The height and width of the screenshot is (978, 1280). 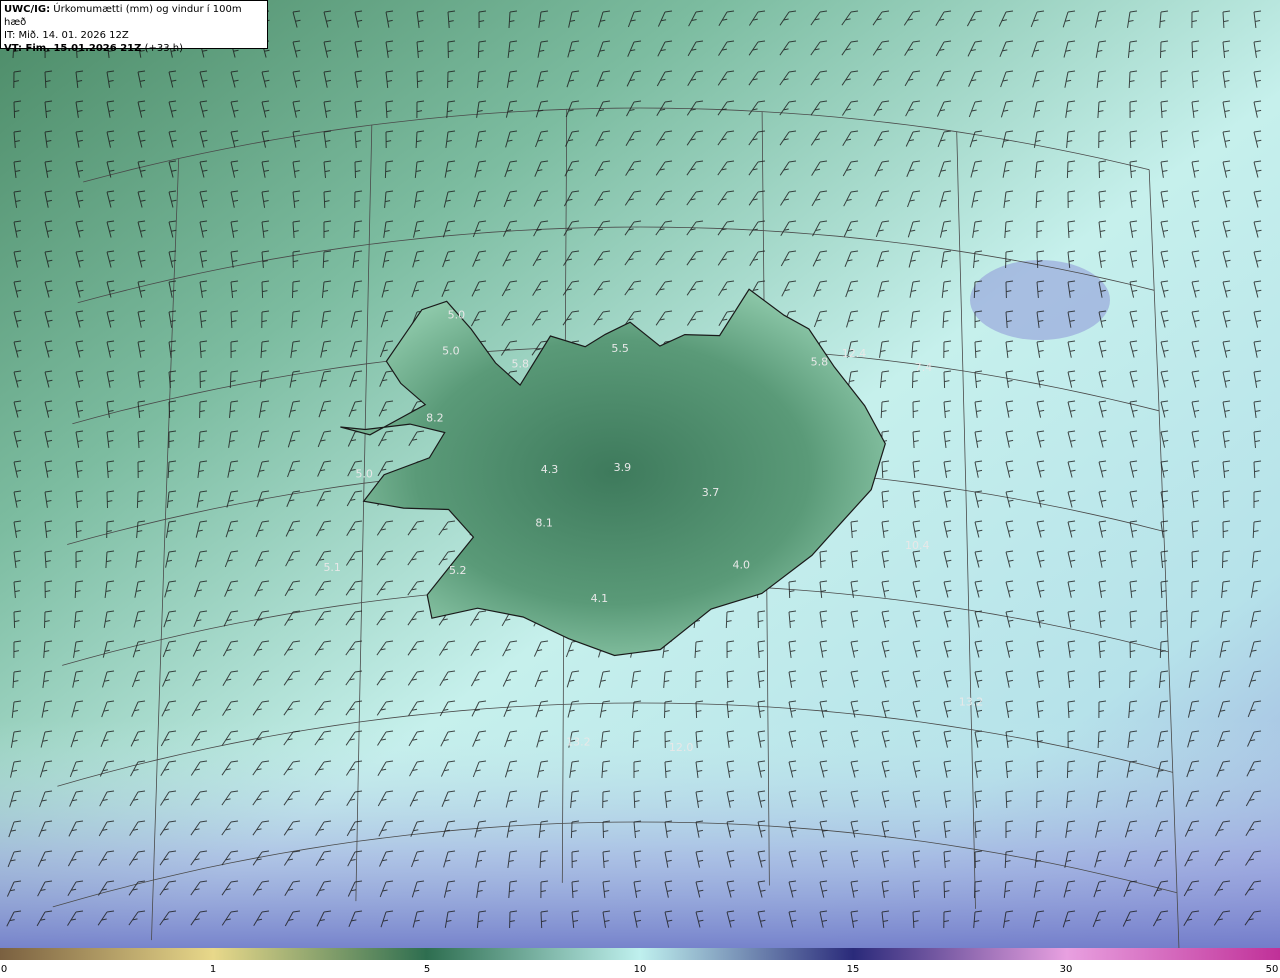 I want to click on colorbar-tick: 10, so click(x=640, y=969).